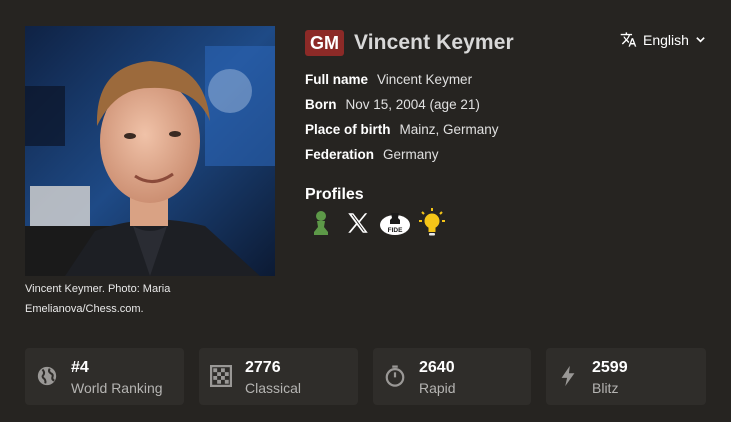 Image resolution: width=731 pixels, height=422 pixels. I want to click on stat-label: Rapid, so click(437, 388).